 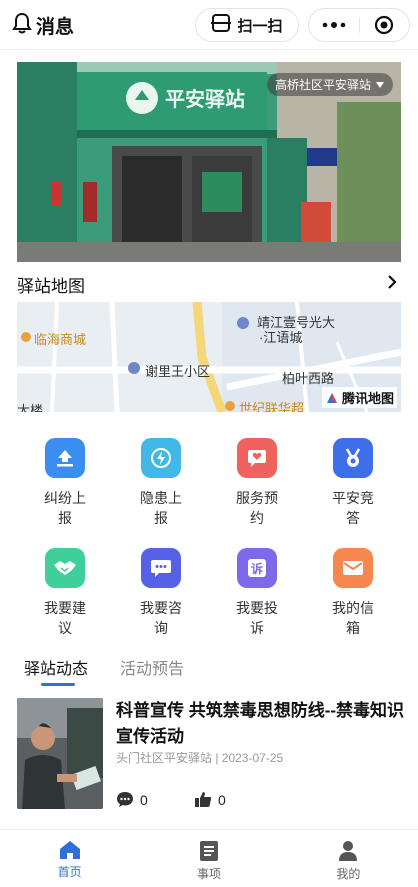 What do you see at coordinates (161, 593) in the screenshot?
I see `service-consult: 我要咨询` at bounding box center [161, 593].